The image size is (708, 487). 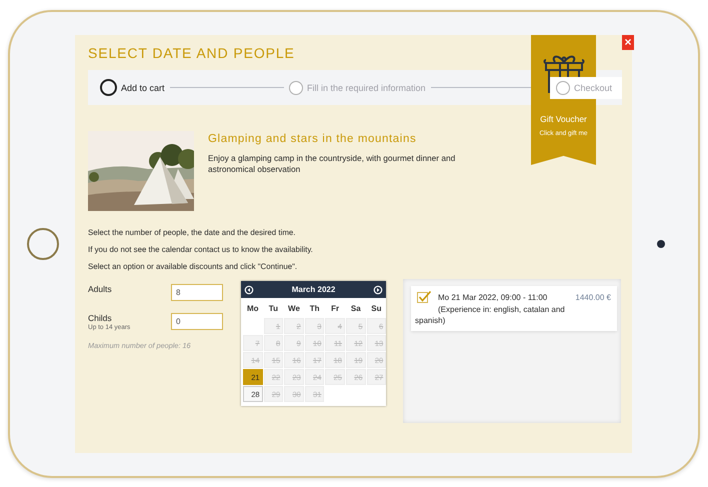 I want to click on weekday-label: Mo, so click(x=253, y=309).